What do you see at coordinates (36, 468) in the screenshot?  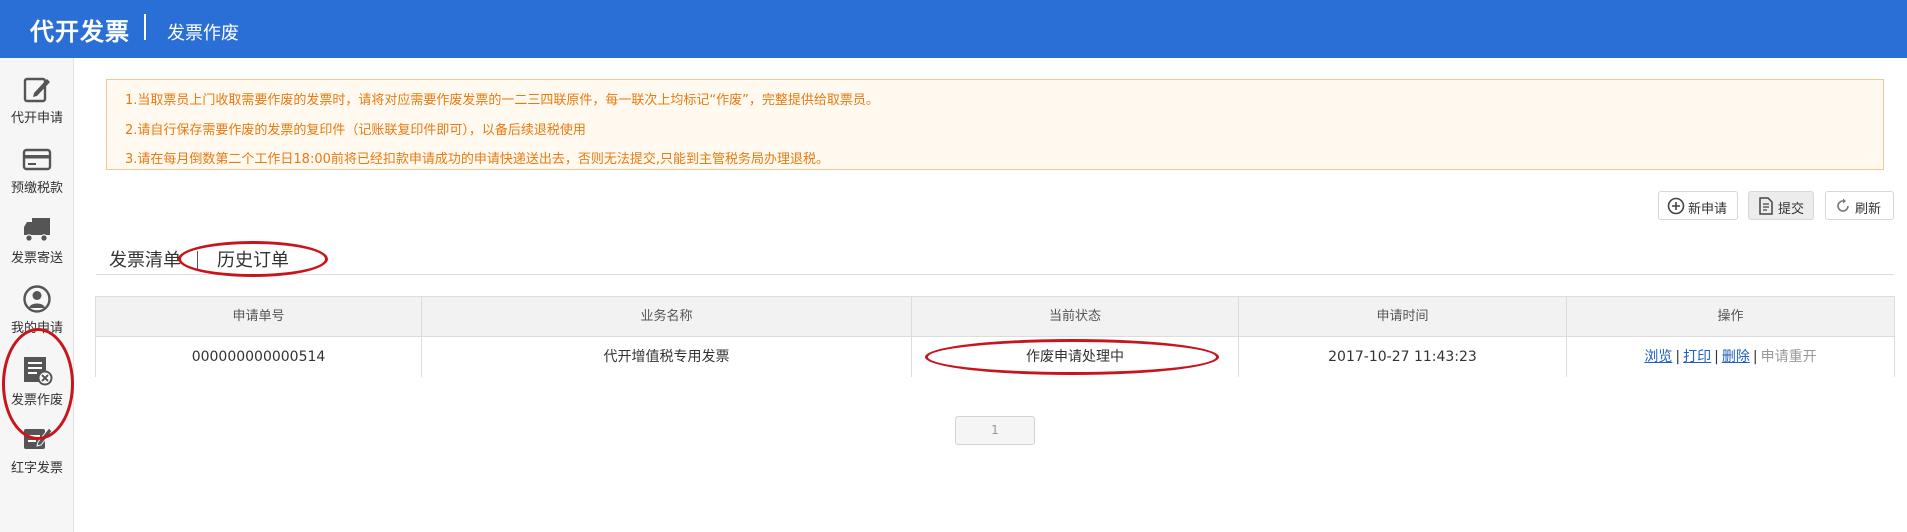 I see `sidebar-item-label: 红字发票` at bounding box center [36, 468].